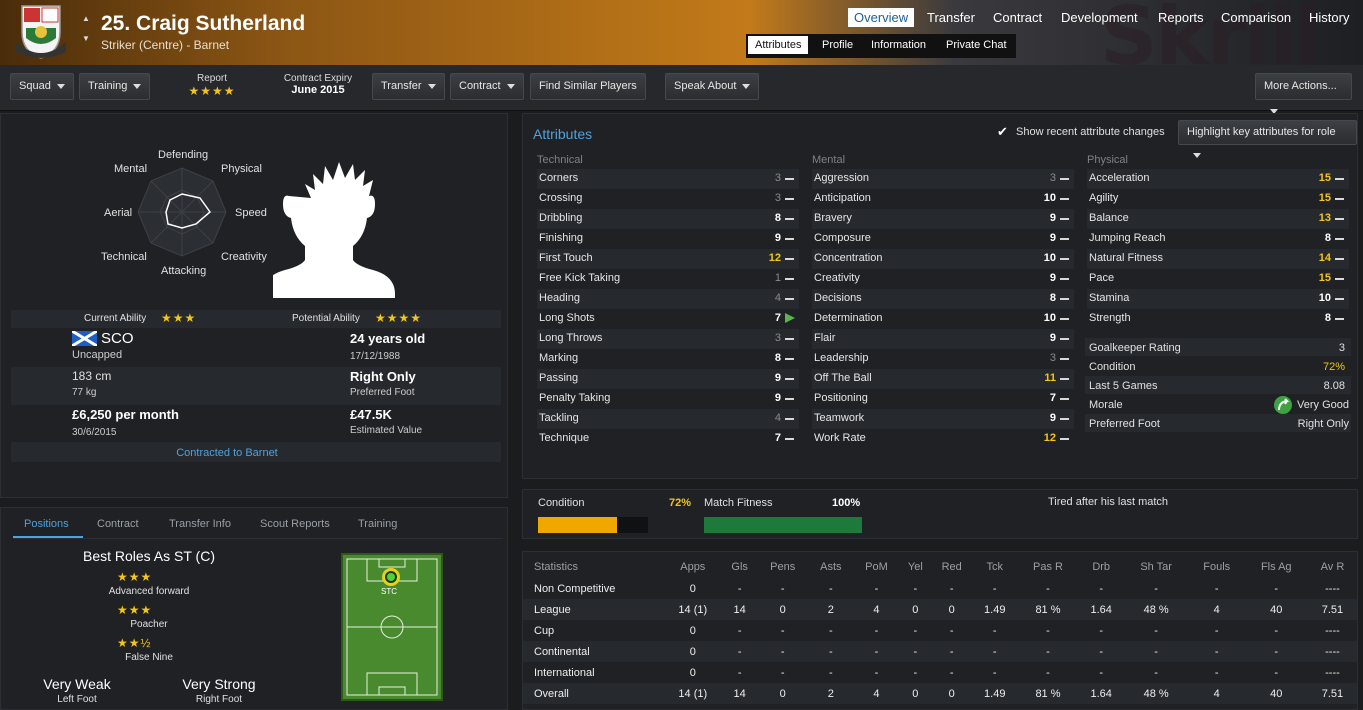 Image resolution: width=1363 pixels, height=710 pixels. What do you see at coordinates (940, 588) in the screenshot?
I see `stat-row: Non Competitive 0- - - - - - - - - - - - ----` at bounding box center [940, 588].